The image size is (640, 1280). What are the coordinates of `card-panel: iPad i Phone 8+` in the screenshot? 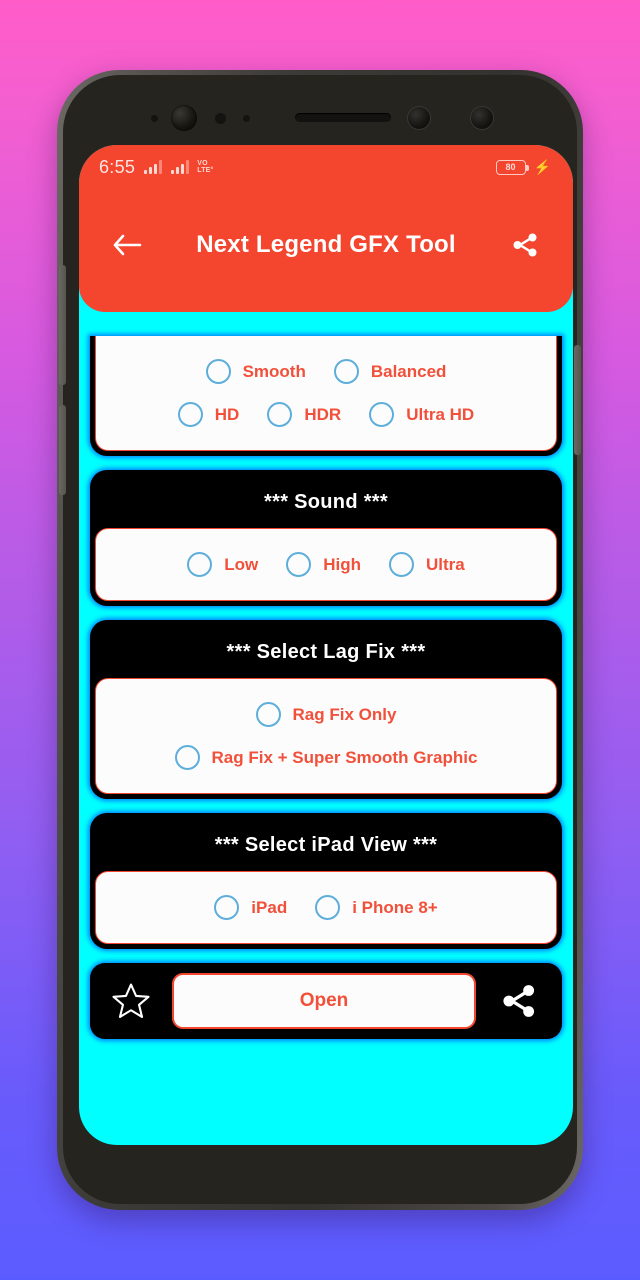 It's located at (326, 907).